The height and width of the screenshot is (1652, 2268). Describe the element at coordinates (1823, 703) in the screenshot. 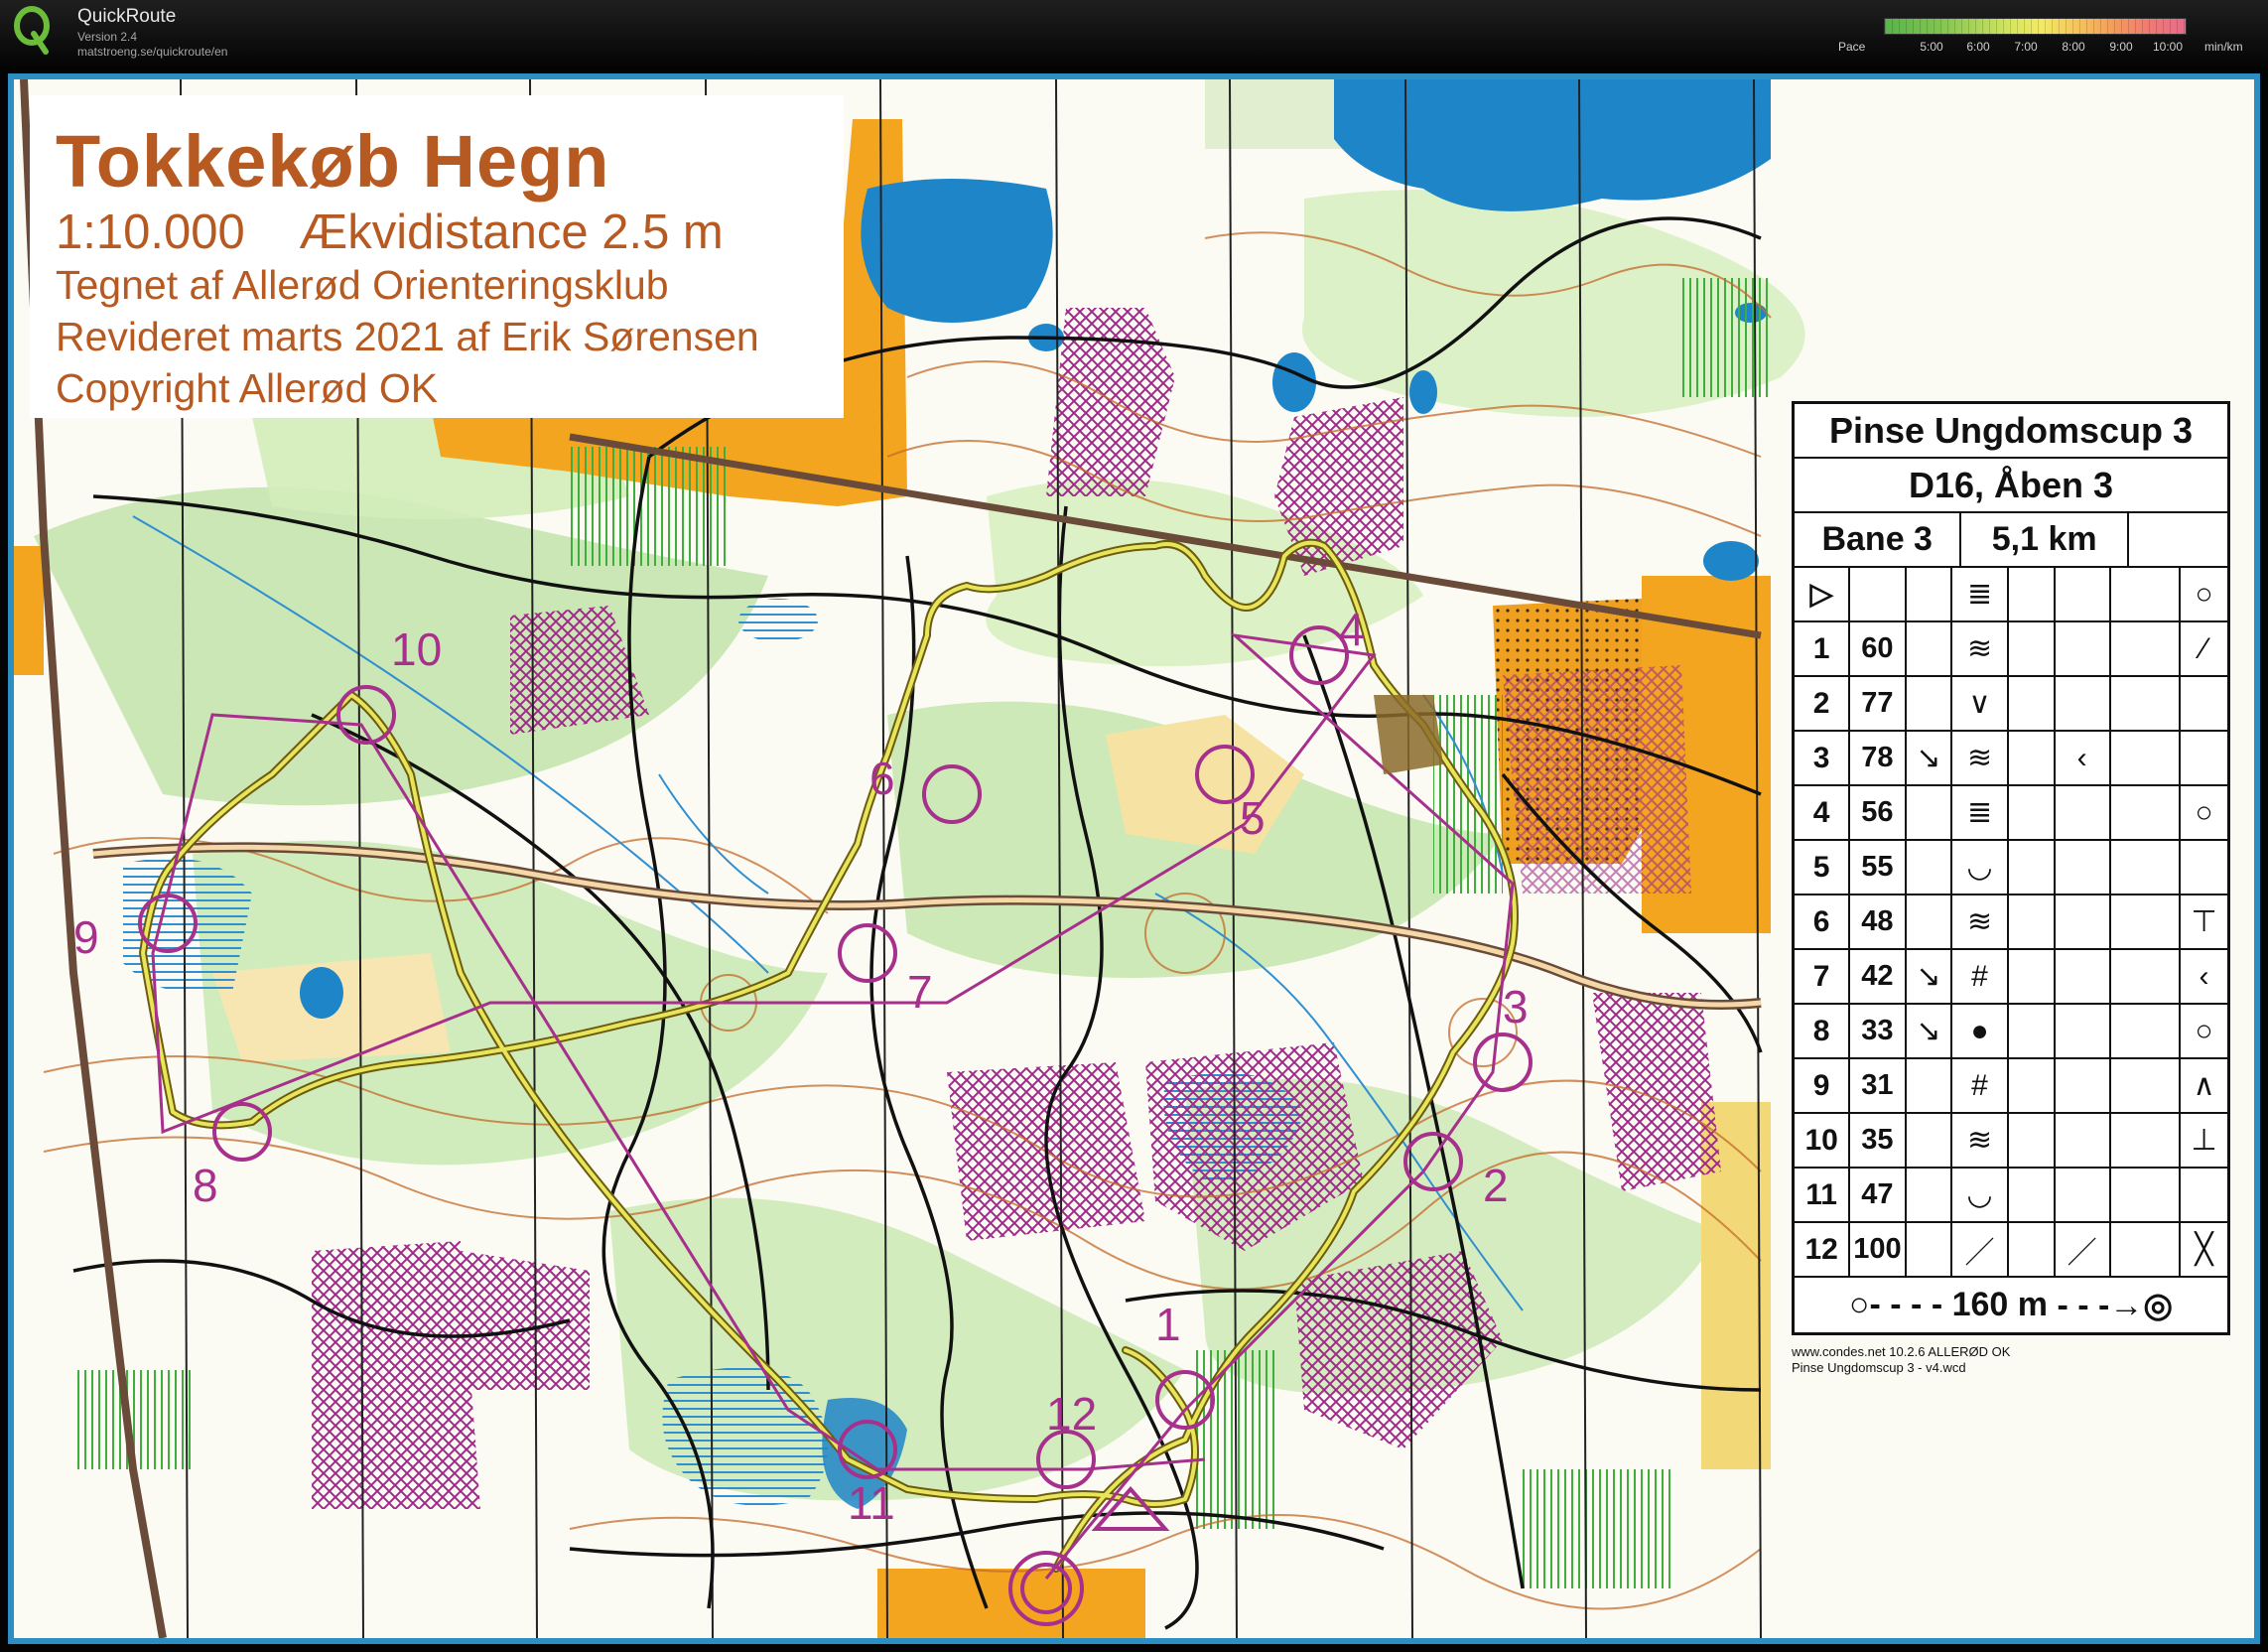

I see `cd-control-number: 2` at that location.